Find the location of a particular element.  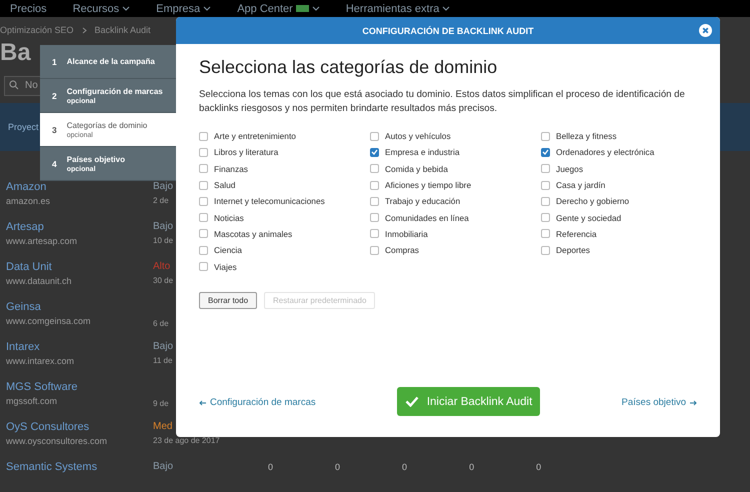

project-name: OyS Consultores is located at coordinates (48, 427).